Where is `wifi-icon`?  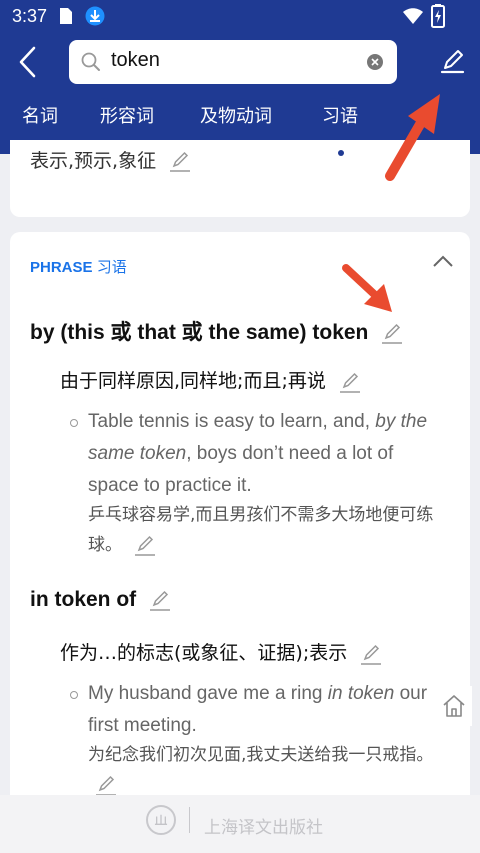
wifi-icon is located at coordinates (413, 16).